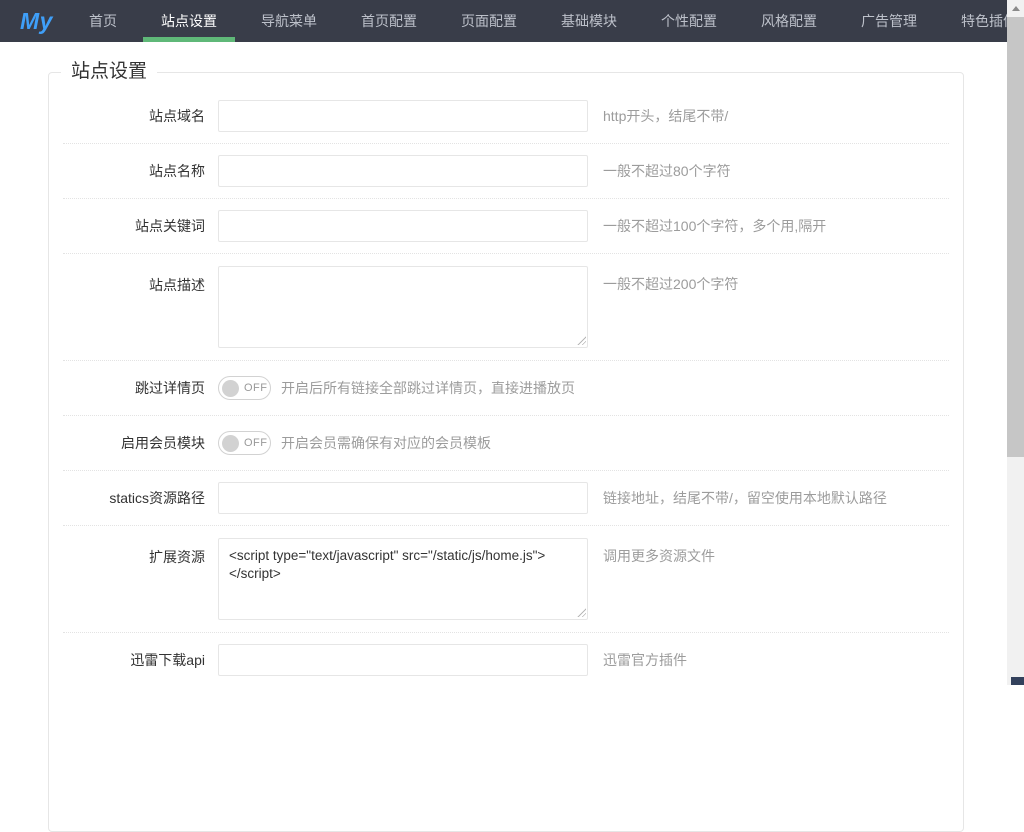  I want to click on nav-item-label: 首页配置, so click(388, 21).